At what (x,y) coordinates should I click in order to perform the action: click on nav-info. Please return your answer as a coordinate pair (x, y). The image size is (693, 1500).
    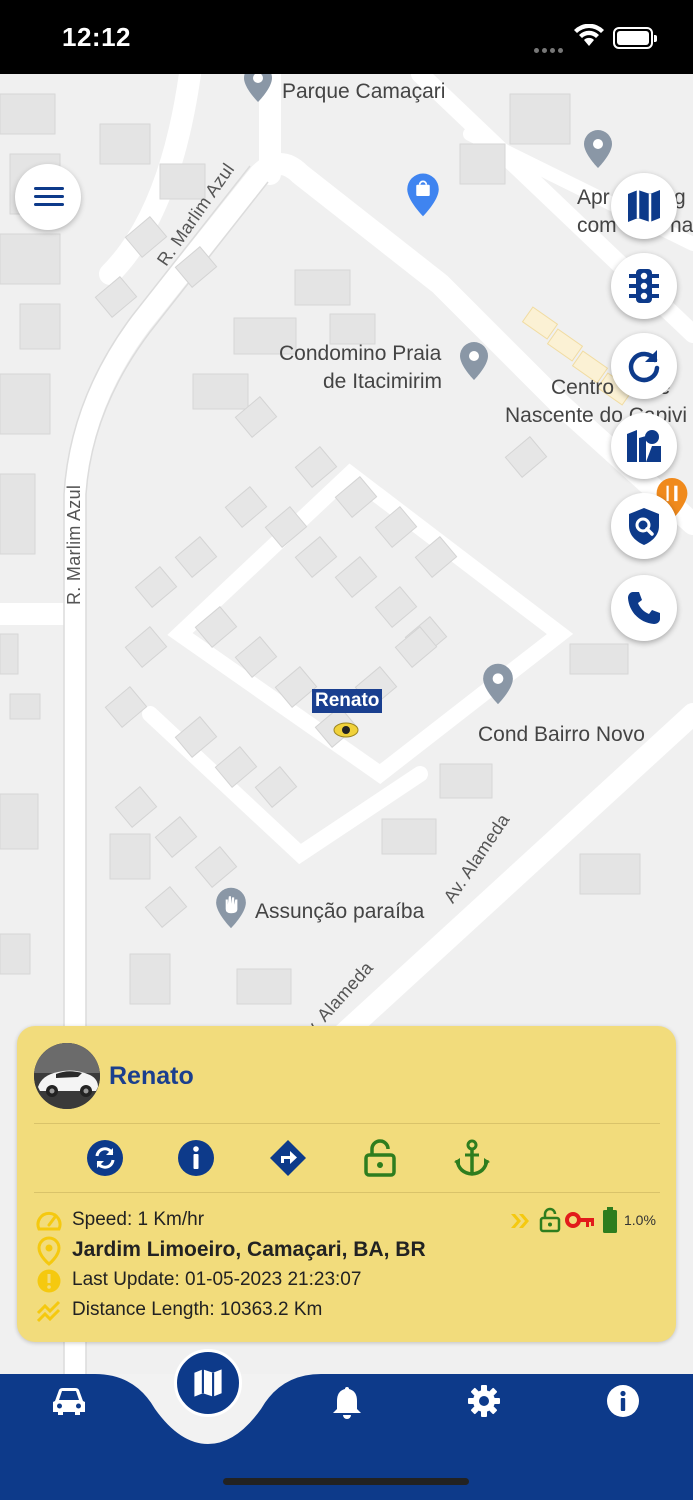
    Looking at the image, I should click on (623, 1403).